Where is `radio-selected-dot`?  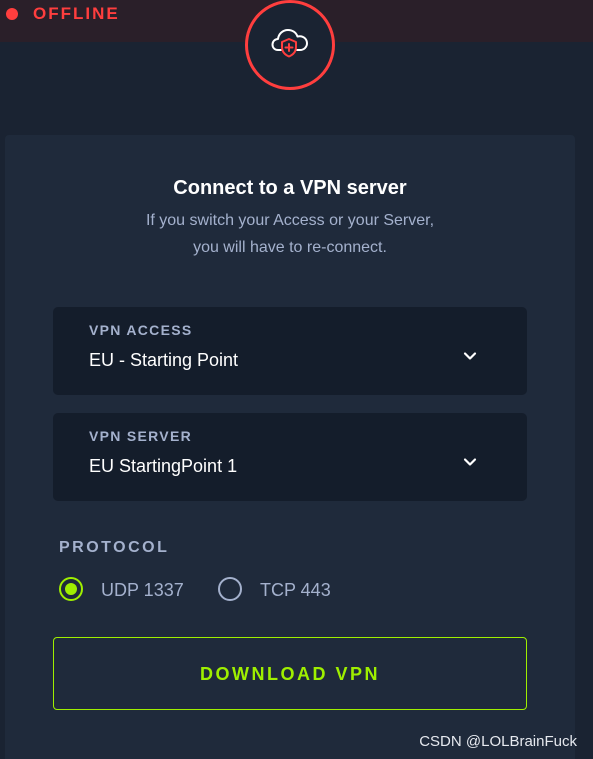 radio-selected-dot is located at coordinates (71, 589).